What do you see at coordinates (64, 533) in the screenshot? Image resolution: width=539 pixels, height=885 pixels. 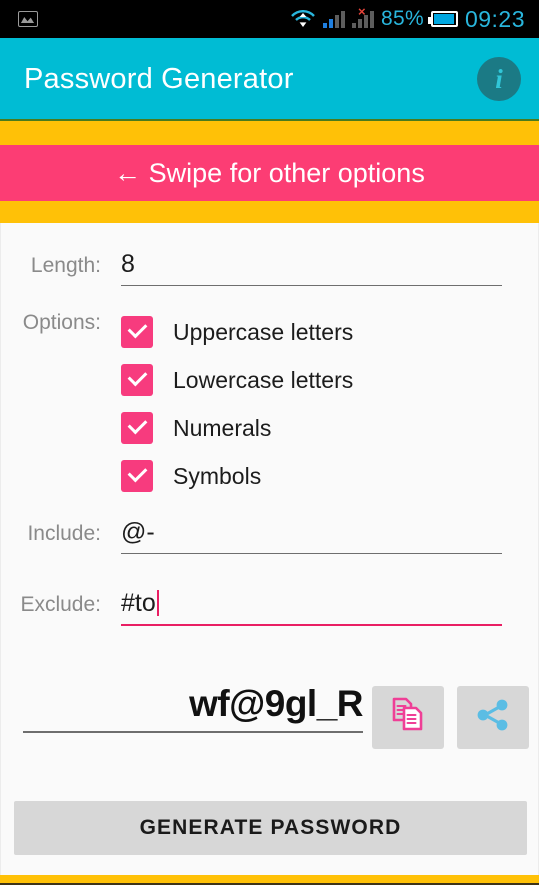 I see `include-label: Include:` at bounding box center [64, 533].